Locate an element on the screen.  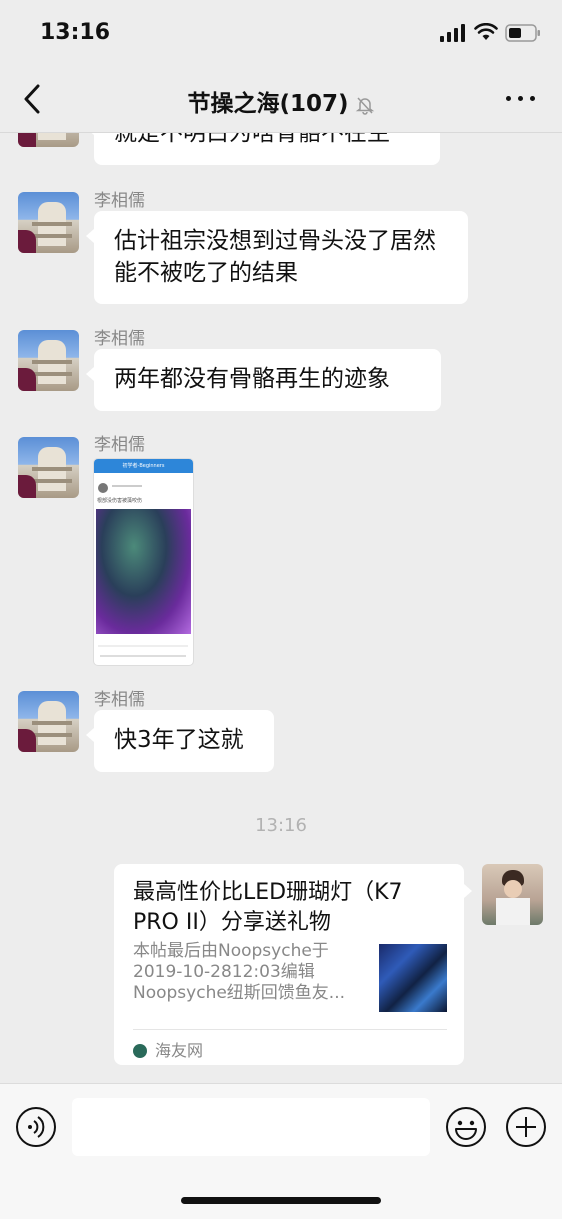
more-icon is located at coordinates (521, 100).